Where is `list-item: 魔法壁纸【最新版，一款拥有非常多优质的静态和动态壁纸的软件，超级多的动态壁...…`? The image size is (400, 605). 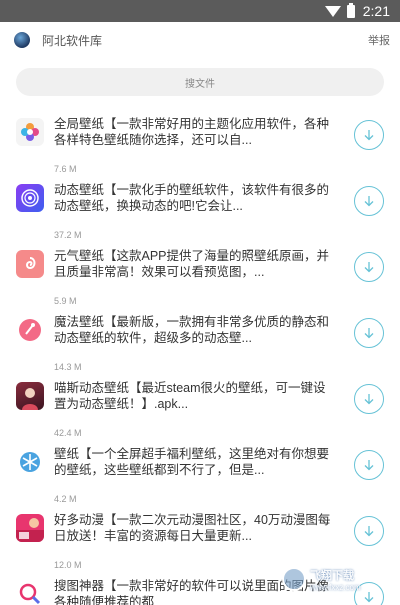
list-item: 魔法壁纸【最新版，一款拥有非常多优质的静态和动态壁纸的软件，超级多的动态壁...… is located at coordinates (200, 337).